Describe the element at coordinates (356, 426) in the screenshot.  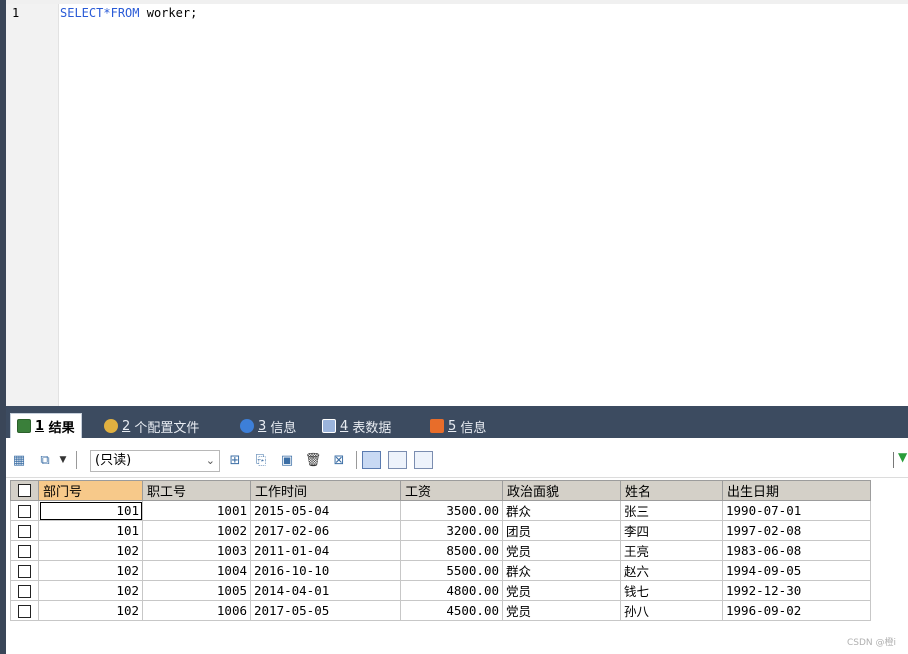
I see `tab-table-data: 4 表数据` at that location.